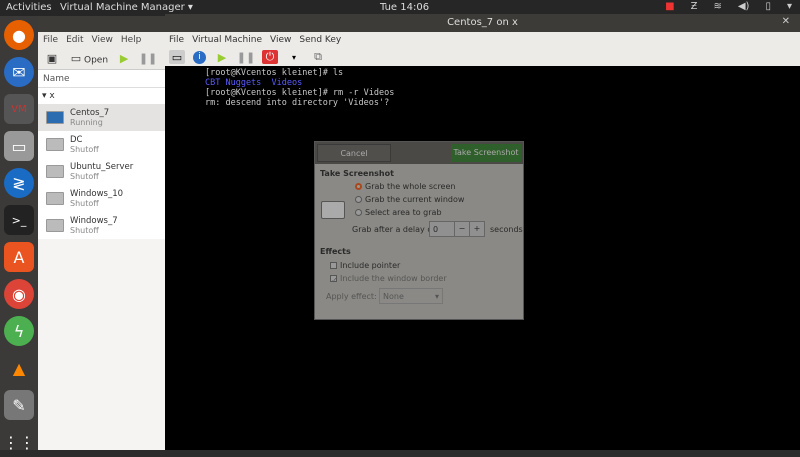  I want to click on name-column-header: Name, so click(103, 79).